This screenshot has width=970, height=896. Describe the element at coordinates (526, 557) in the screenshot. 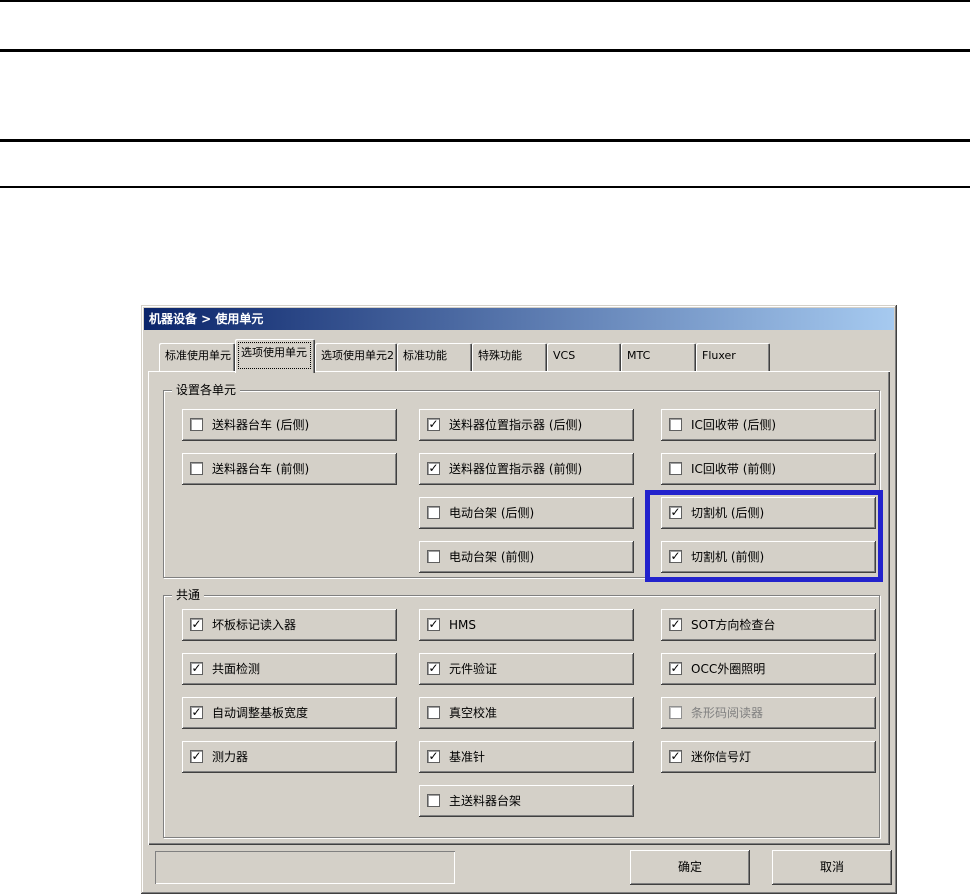

I see `checkbox-item-motorized-table-front: 电动台架 (前侧)` at that location.